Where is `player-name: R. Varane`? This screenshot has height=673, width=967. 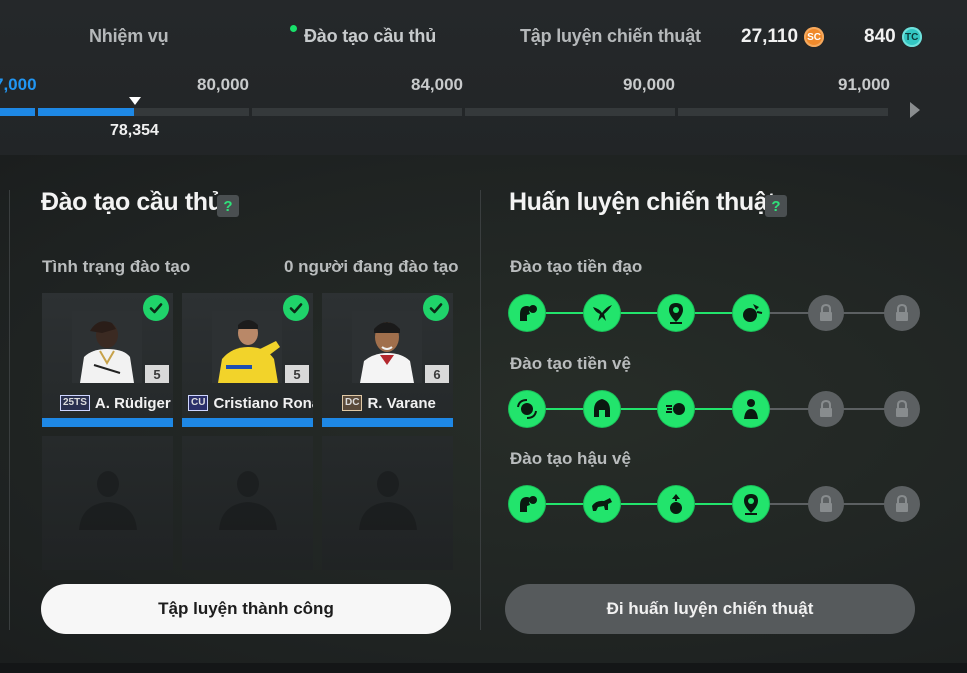
player-name: R. Varane is located at coordinates (401, 403).